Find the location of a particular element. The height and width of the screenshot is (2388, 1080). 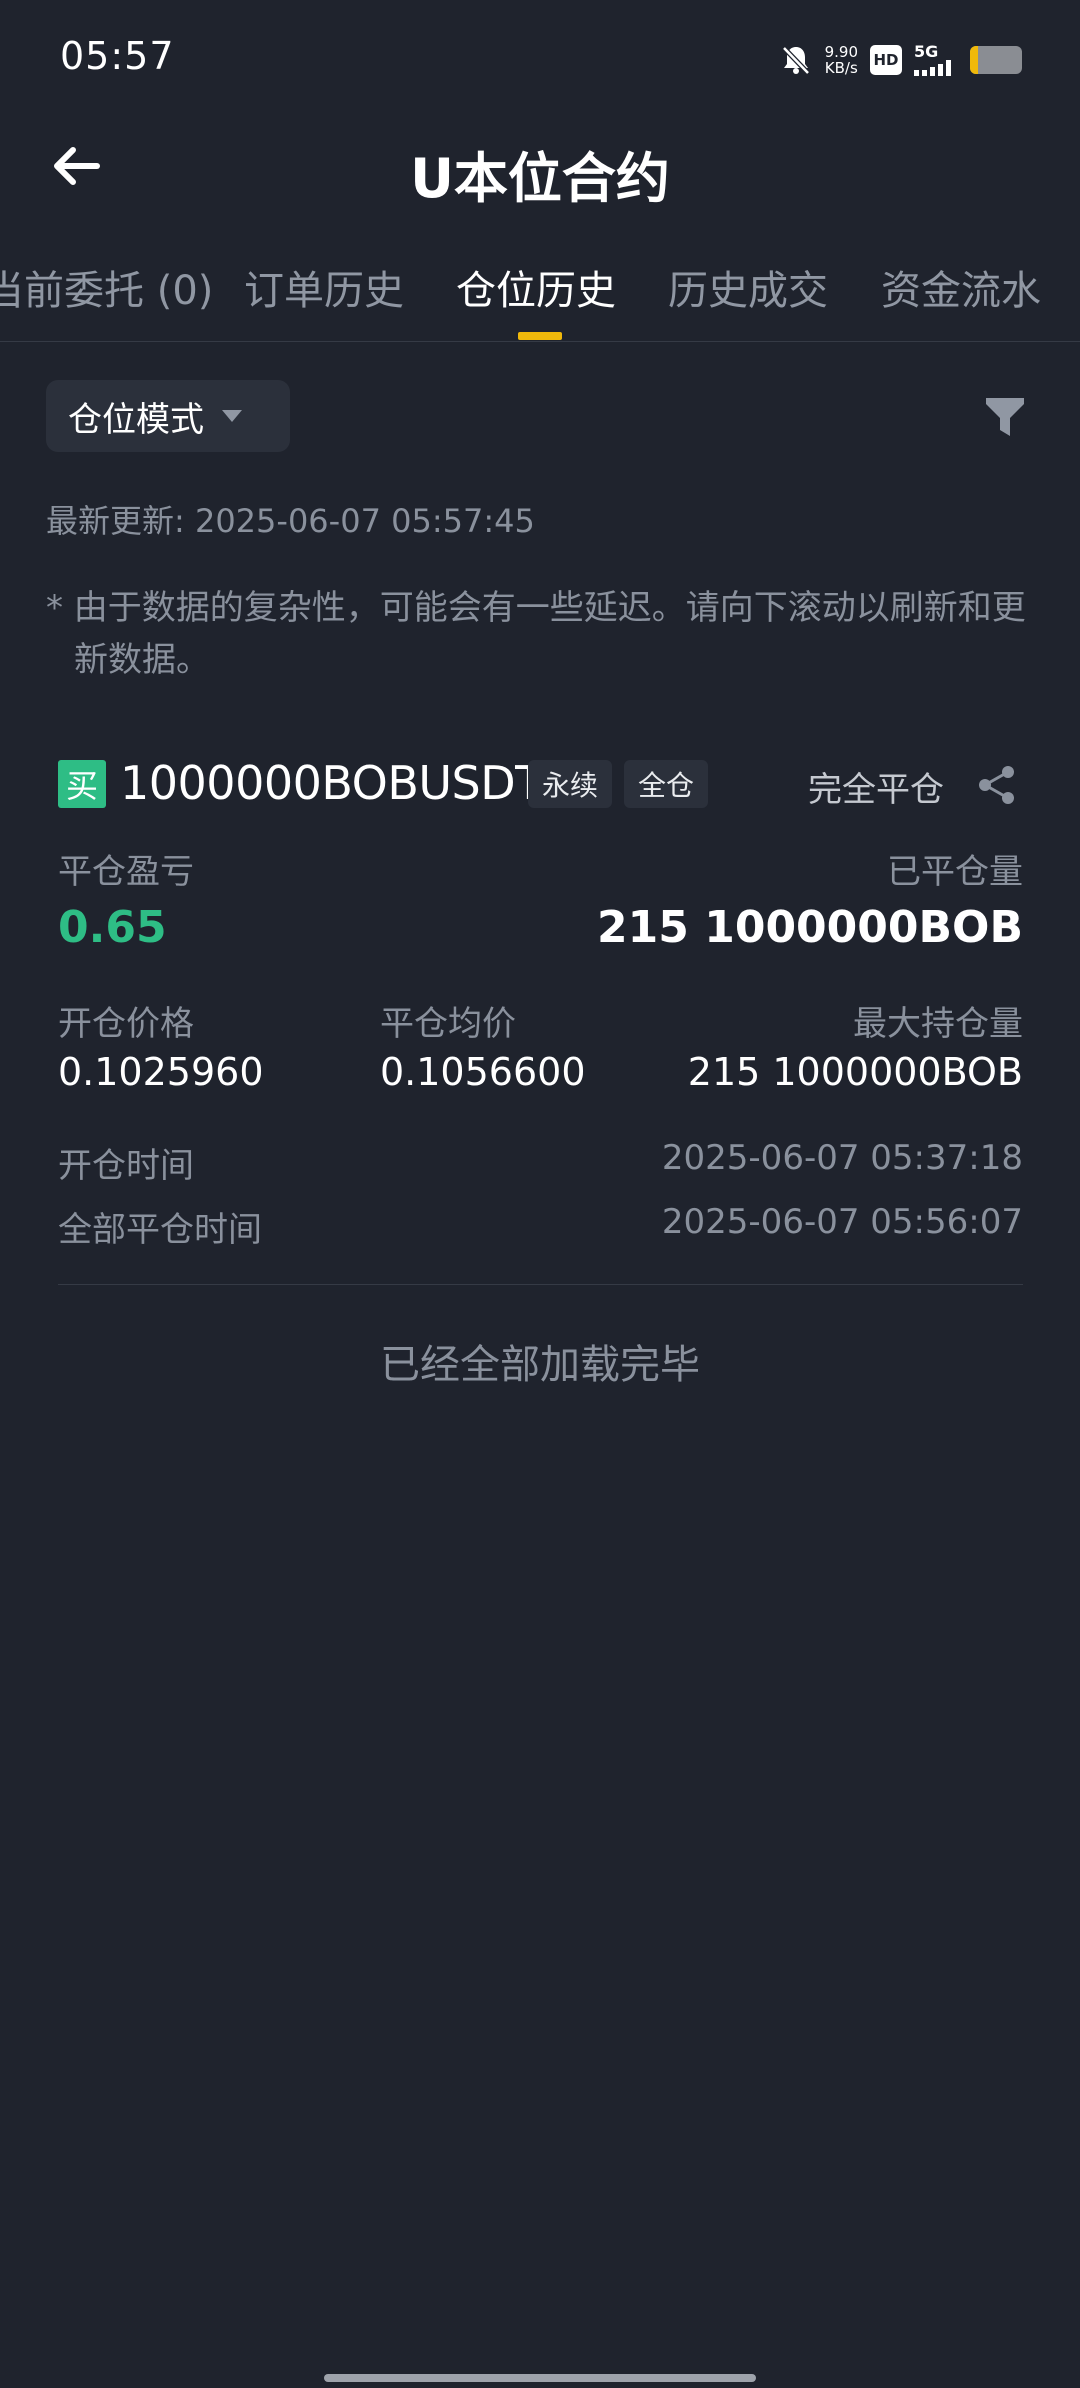

status-bar: 05:57 9.90 KB/s HD 5G is located at coordinates (540, 60).